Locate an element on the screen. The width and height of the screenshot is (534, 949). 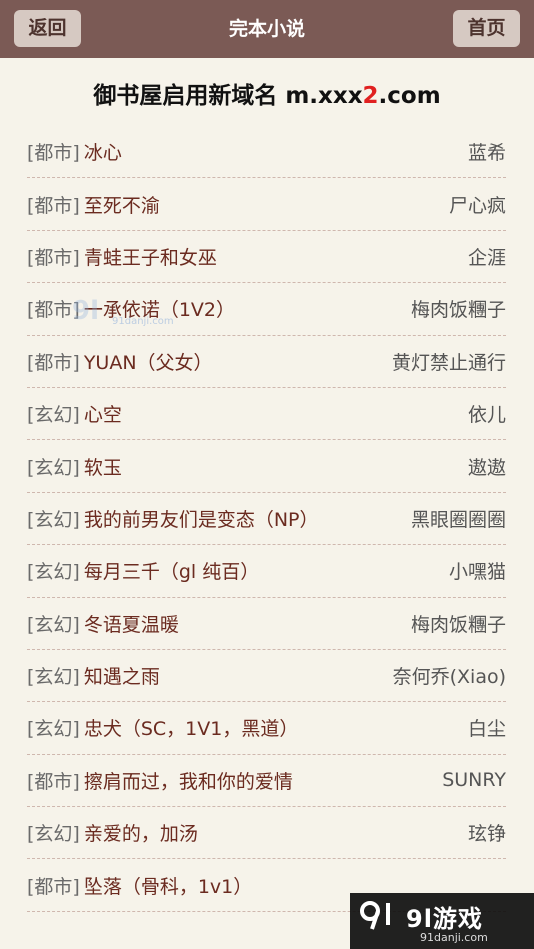
book-author: 小嘿猫 is located at coordinates (477, 570).